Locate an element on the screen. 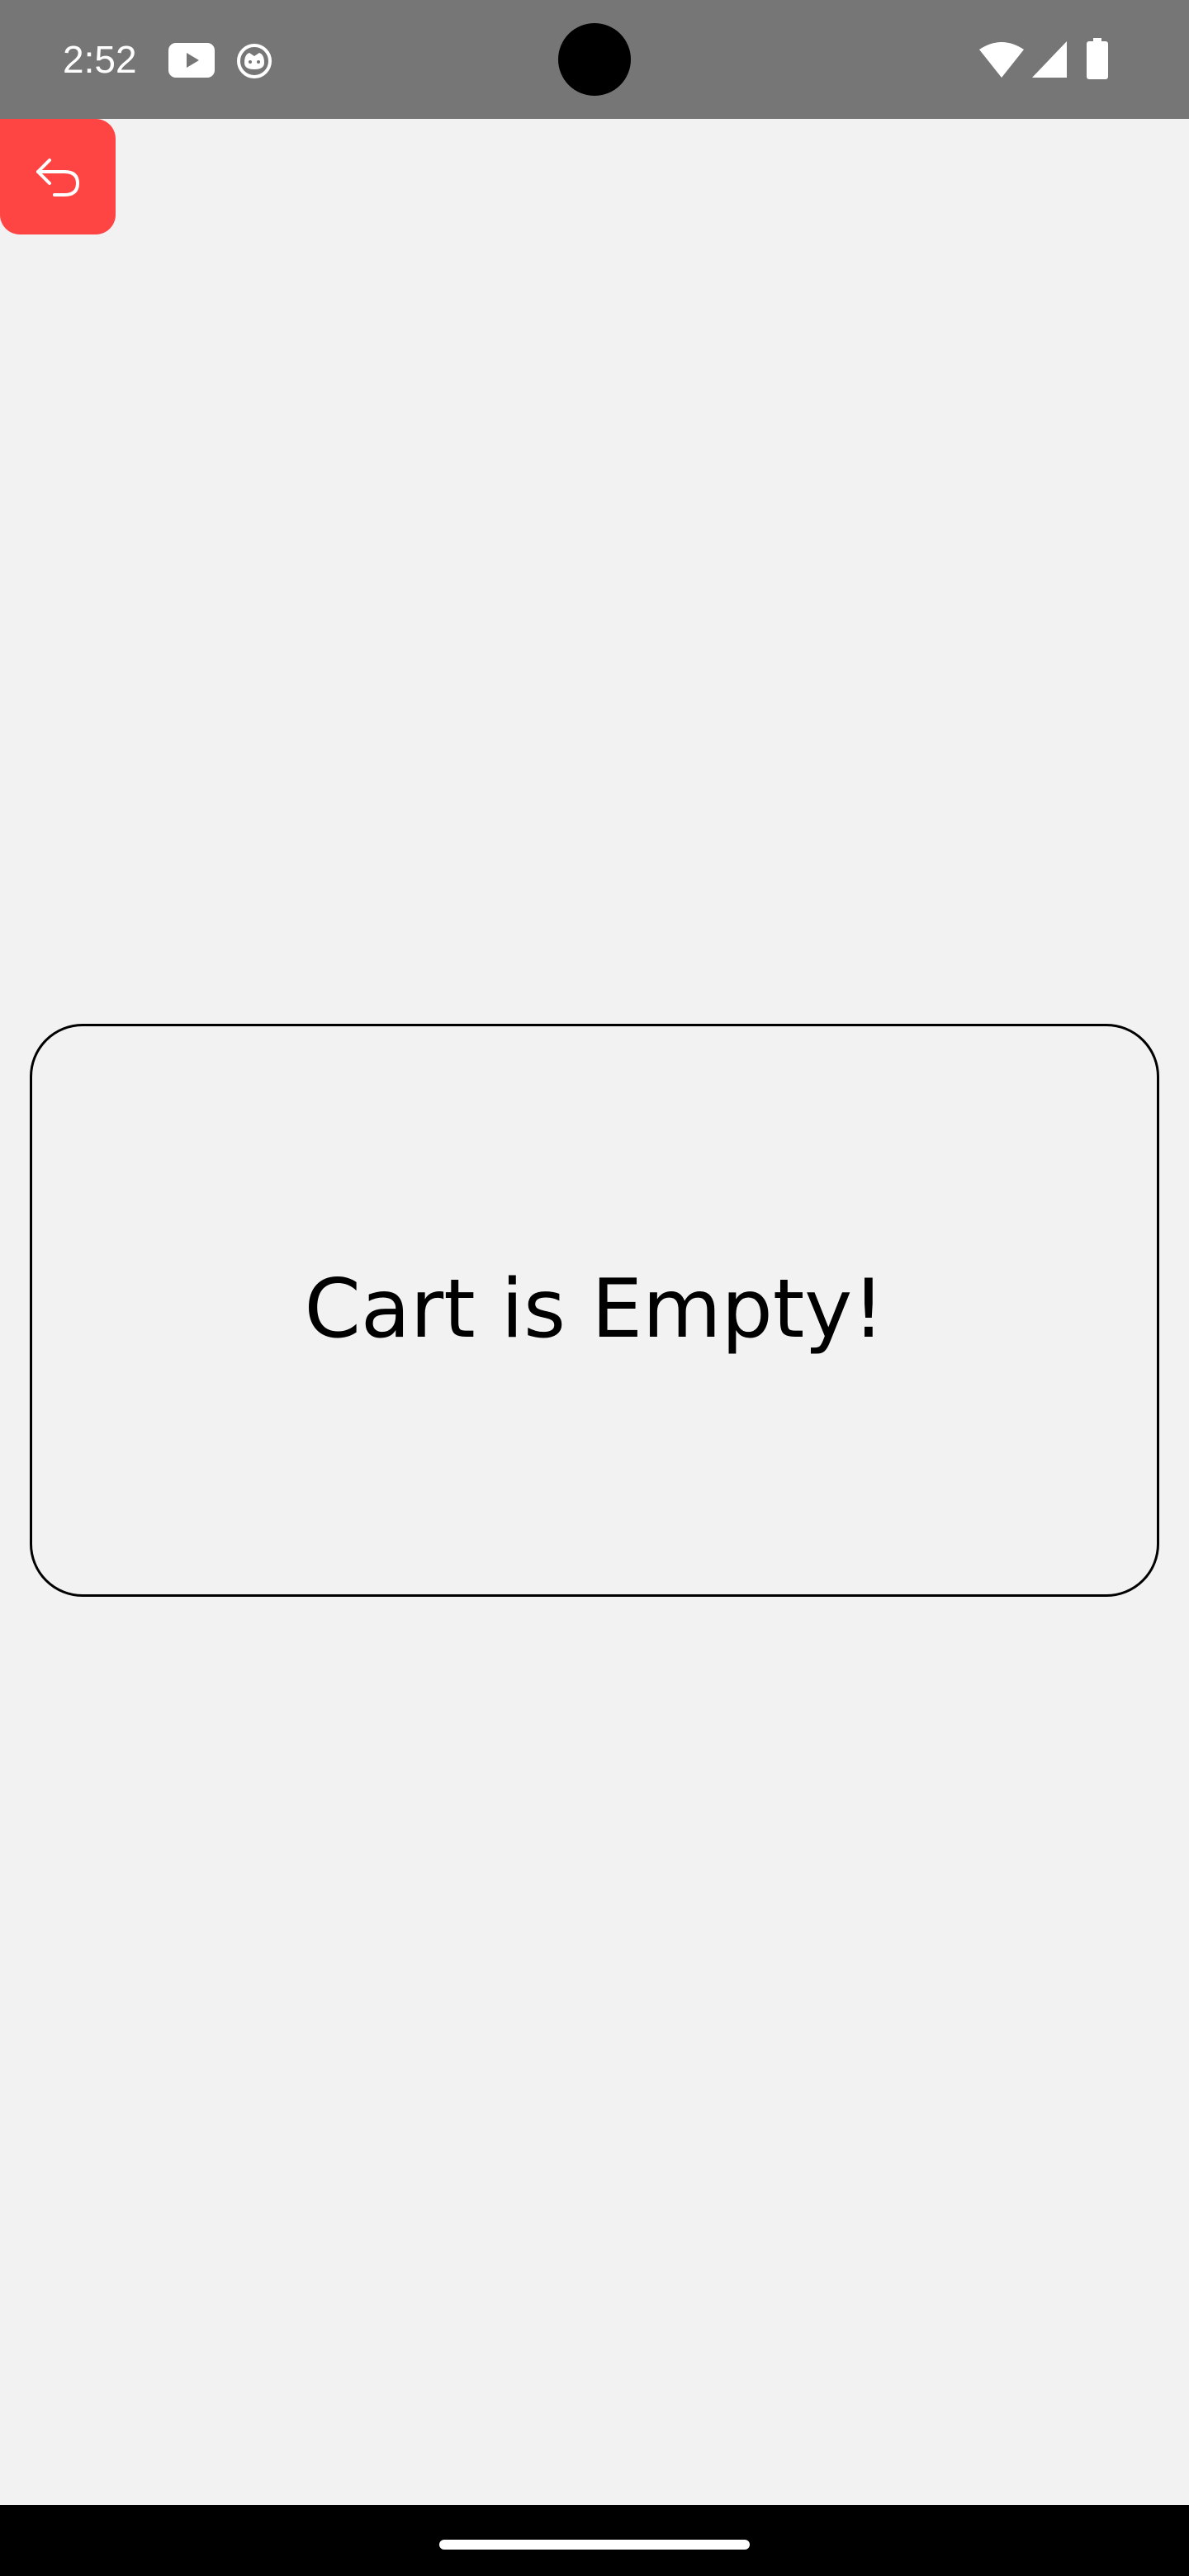  battery-icon is located at coordinates (1097, 58).